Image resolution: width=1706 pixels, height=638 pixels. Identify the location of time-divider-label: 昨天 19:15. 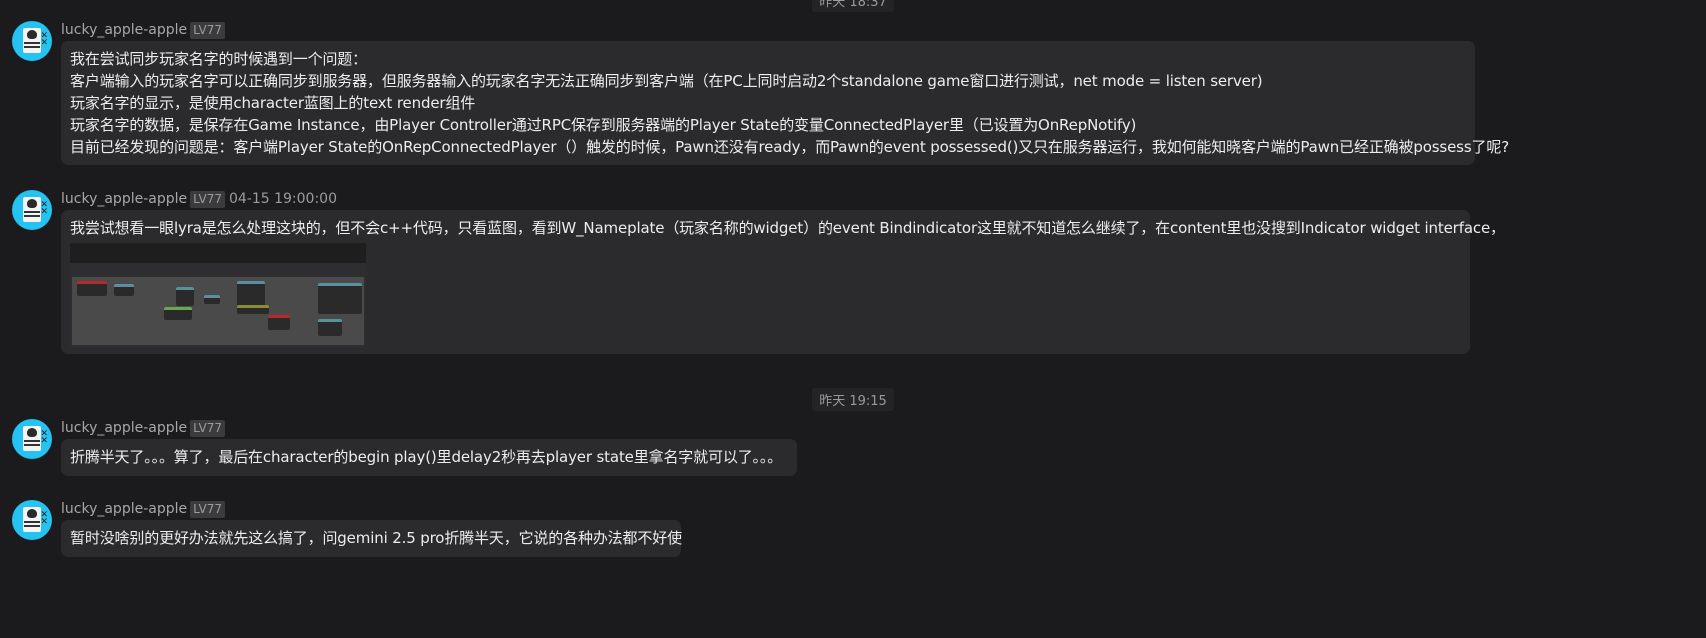
(853, 399).